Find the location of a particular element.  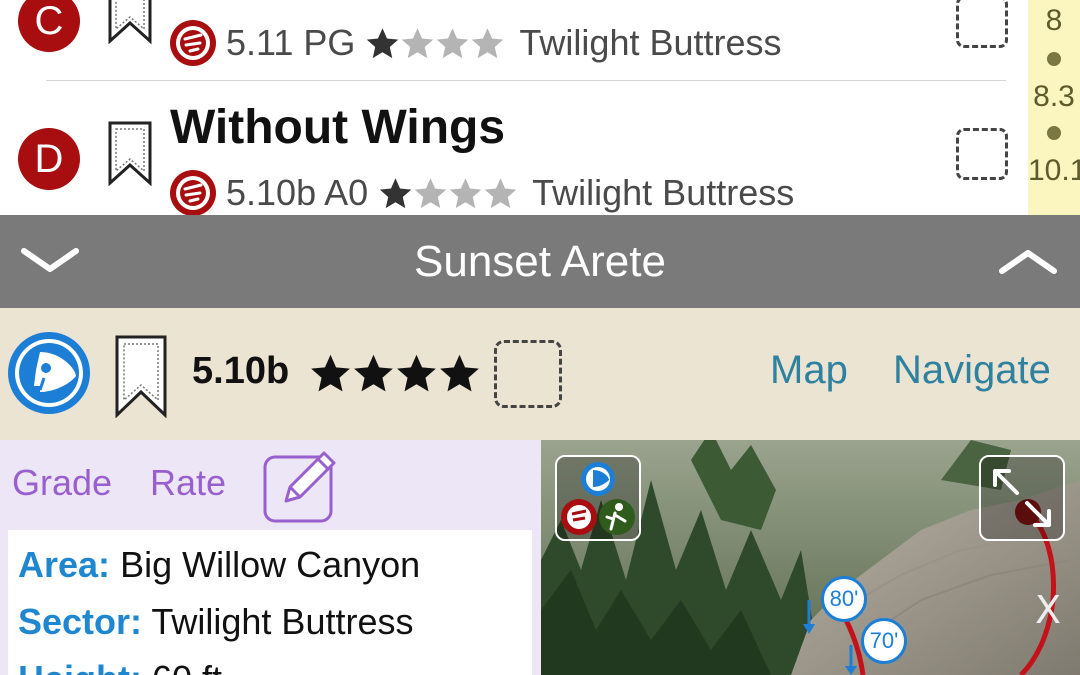

route-row: C 5.11 PG Twilight Buttress is located at coordinates (514, 39).